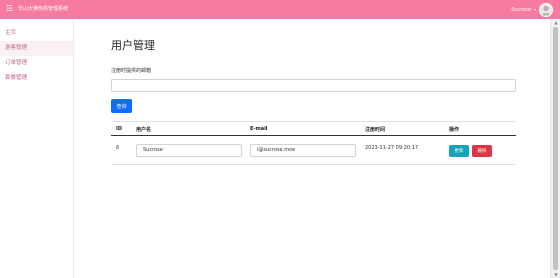  Describe the element at coordinates (36, 33) in the screenshot. I see `sidebar-item-home: 主页` at that location.